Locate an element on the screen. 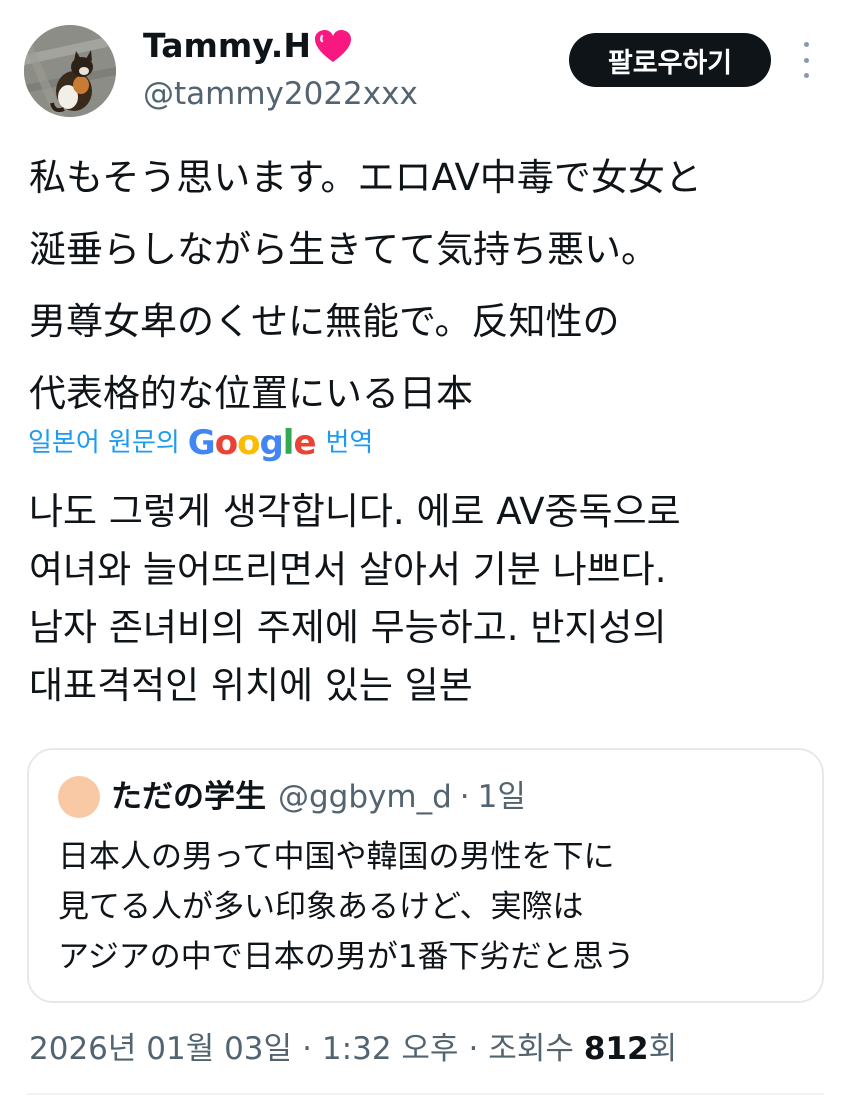 This screenshot has height=1101, width=850. quoted-handle: @ggbym_d is located at coordinates (365, 797).